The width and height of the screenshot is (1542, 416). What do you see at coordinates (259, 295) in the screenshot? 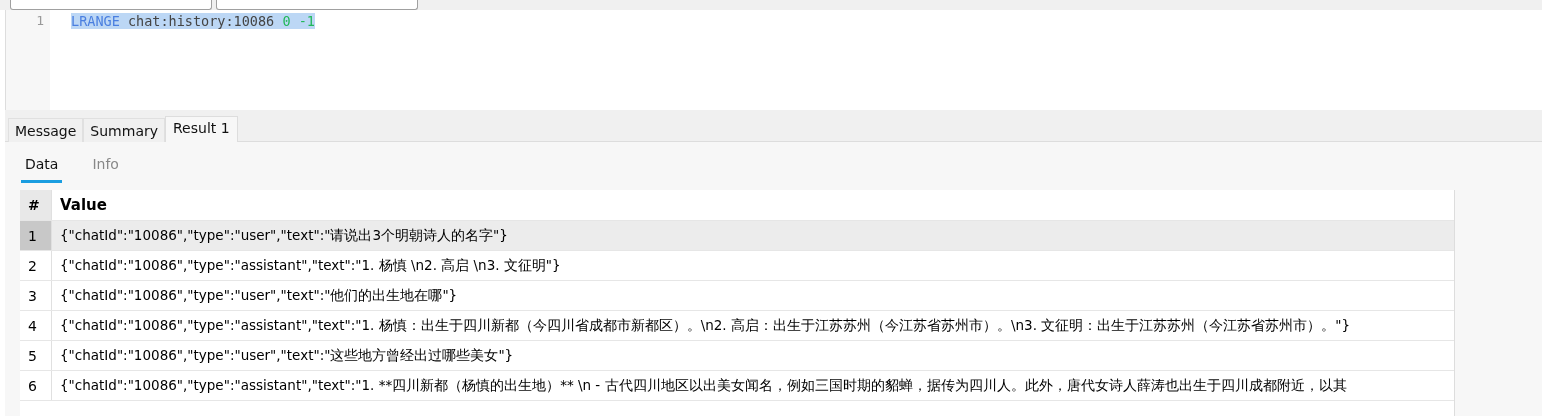
I see `table-cell-text: {"chatId":"10086","type":"user","text":"他们的出生地在哪"}` at bounding box center [259, 295].